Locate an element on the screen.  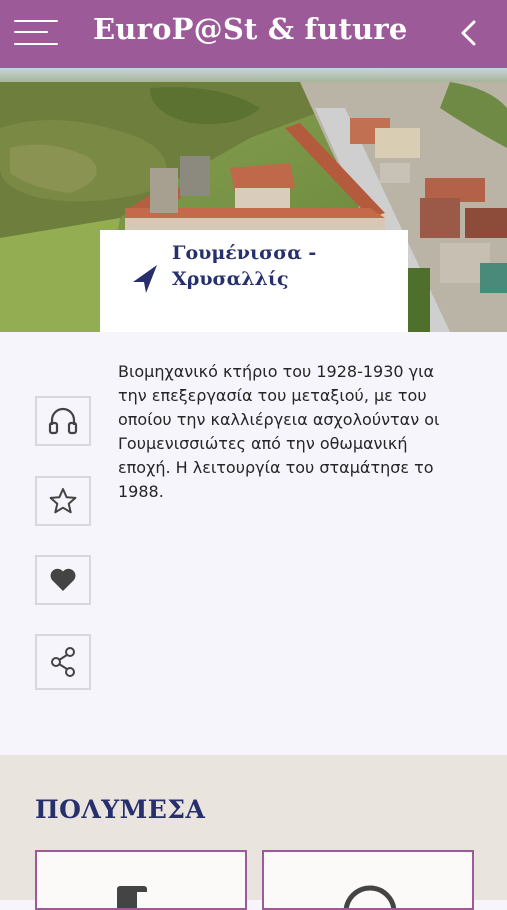
media-video-card is located at coordinates (368, 880).